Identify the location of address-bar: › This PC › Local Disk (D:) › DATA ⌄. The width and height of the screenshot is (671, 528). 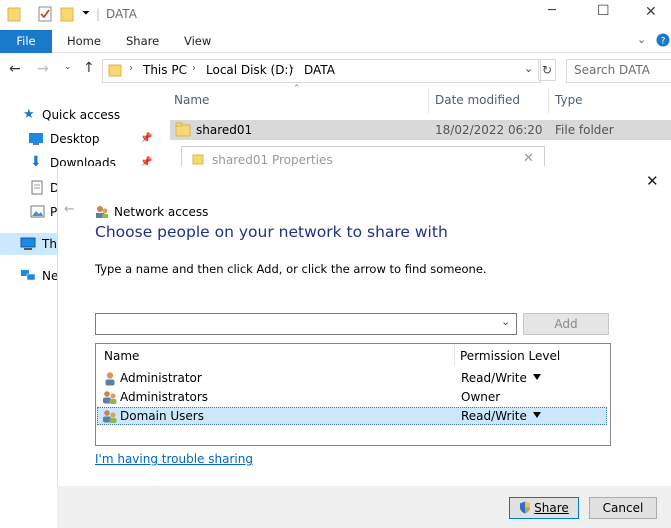
(321, 71).